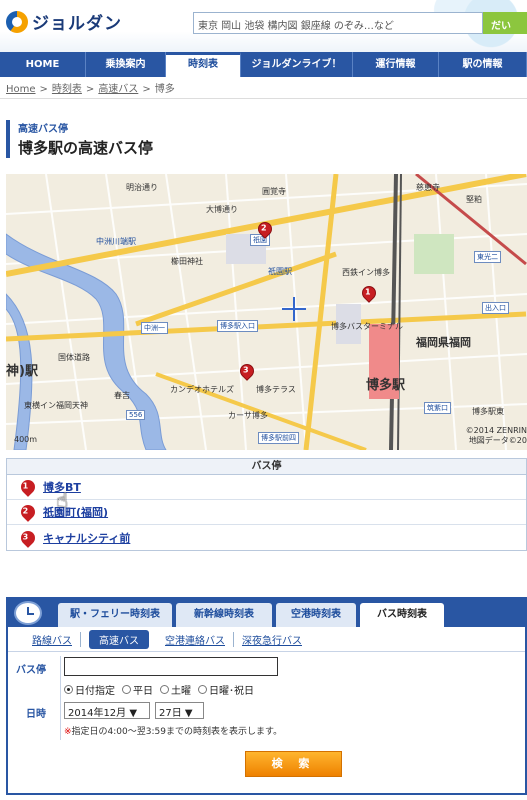 The height and width of the screenshot is (800, 527). I want to click on bus-stop-link: キャナルシティ前, so click(86, 538).